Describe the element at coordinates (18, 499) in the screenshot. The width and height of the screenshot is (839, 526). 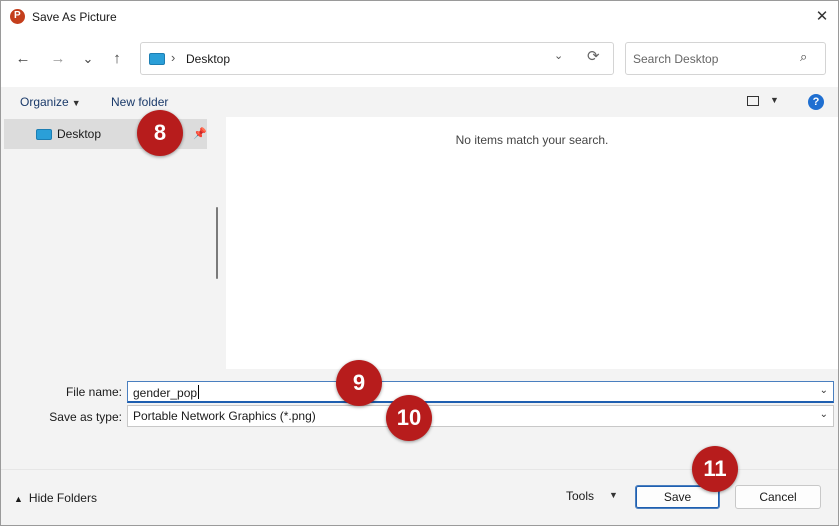
I see `chevron-up-icon: ▲` at that location.